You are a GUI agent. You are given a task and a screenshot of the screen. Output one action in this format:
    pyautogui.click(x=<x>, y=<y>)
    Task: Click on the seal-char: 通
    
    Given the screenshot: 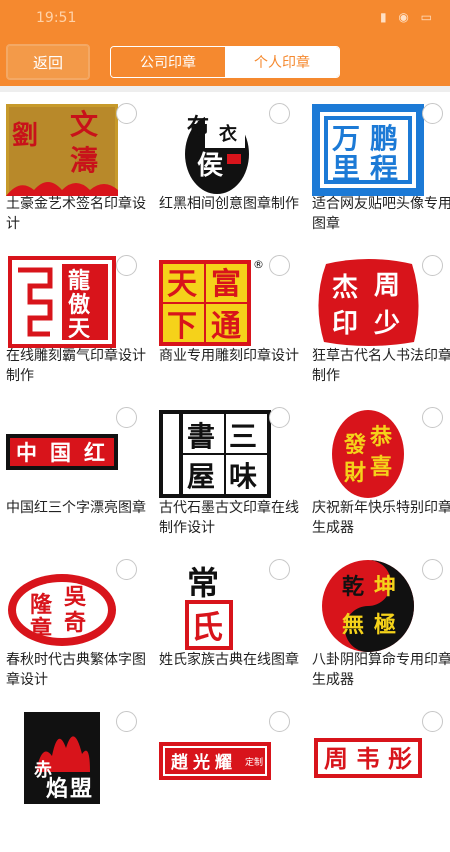 What is the action you would take?
    pyautogui.click(x=226, y=326)
    